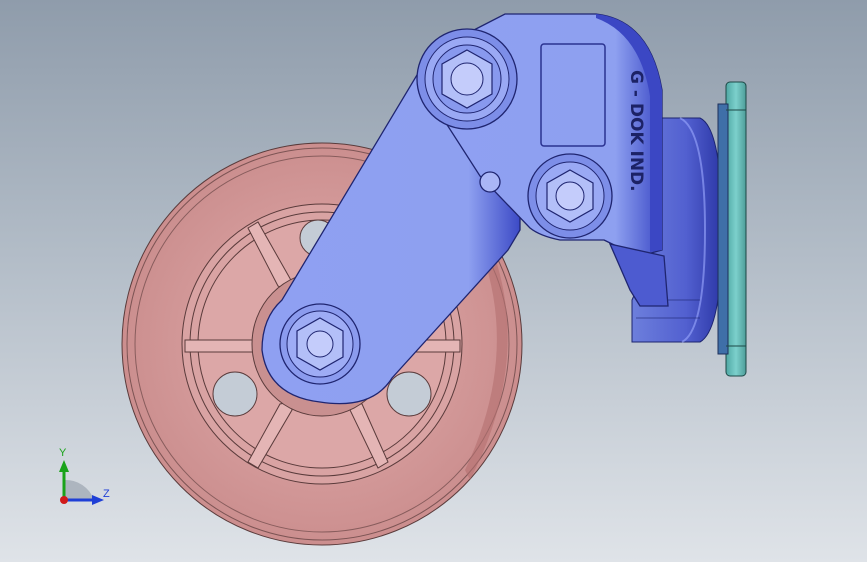  What do you see at coordinates (64, 466) in the screenshot?
I see `y-axis-arrow-icon` at bounding box center [64, 466].